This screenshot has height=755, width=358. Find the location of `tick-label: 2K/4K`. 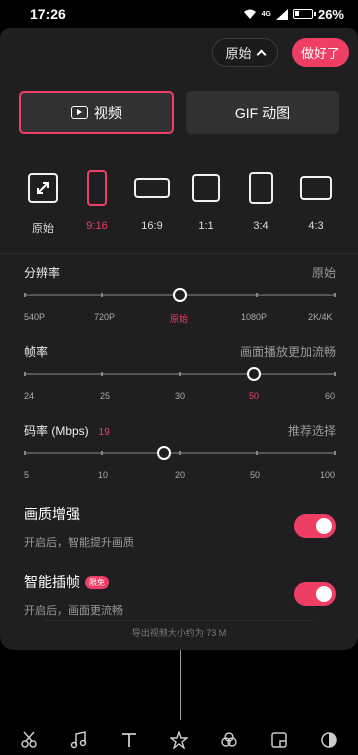

tick-label: 2K/4K is located at coordinates (320, 317).